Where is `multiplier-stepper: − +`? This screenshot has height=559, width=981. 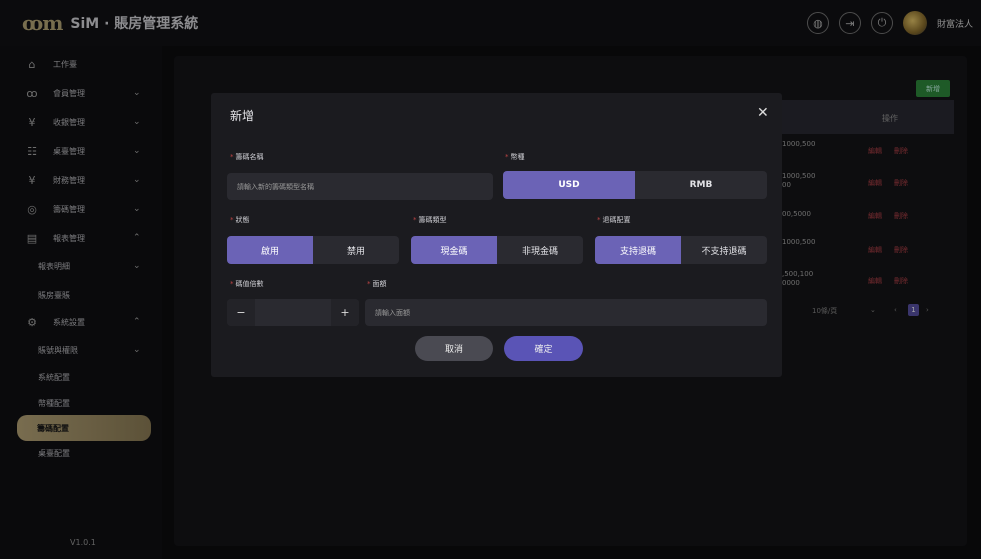
multiplier-stepper: − + is located at coordinates (293, 312).